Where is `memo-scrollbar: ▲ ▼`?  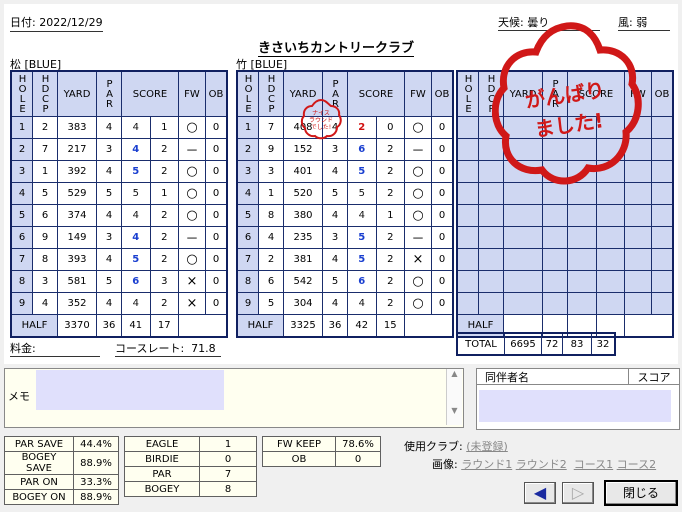 memo-scrollbar: ▲ ▼ is located at coordinates (454, 397).